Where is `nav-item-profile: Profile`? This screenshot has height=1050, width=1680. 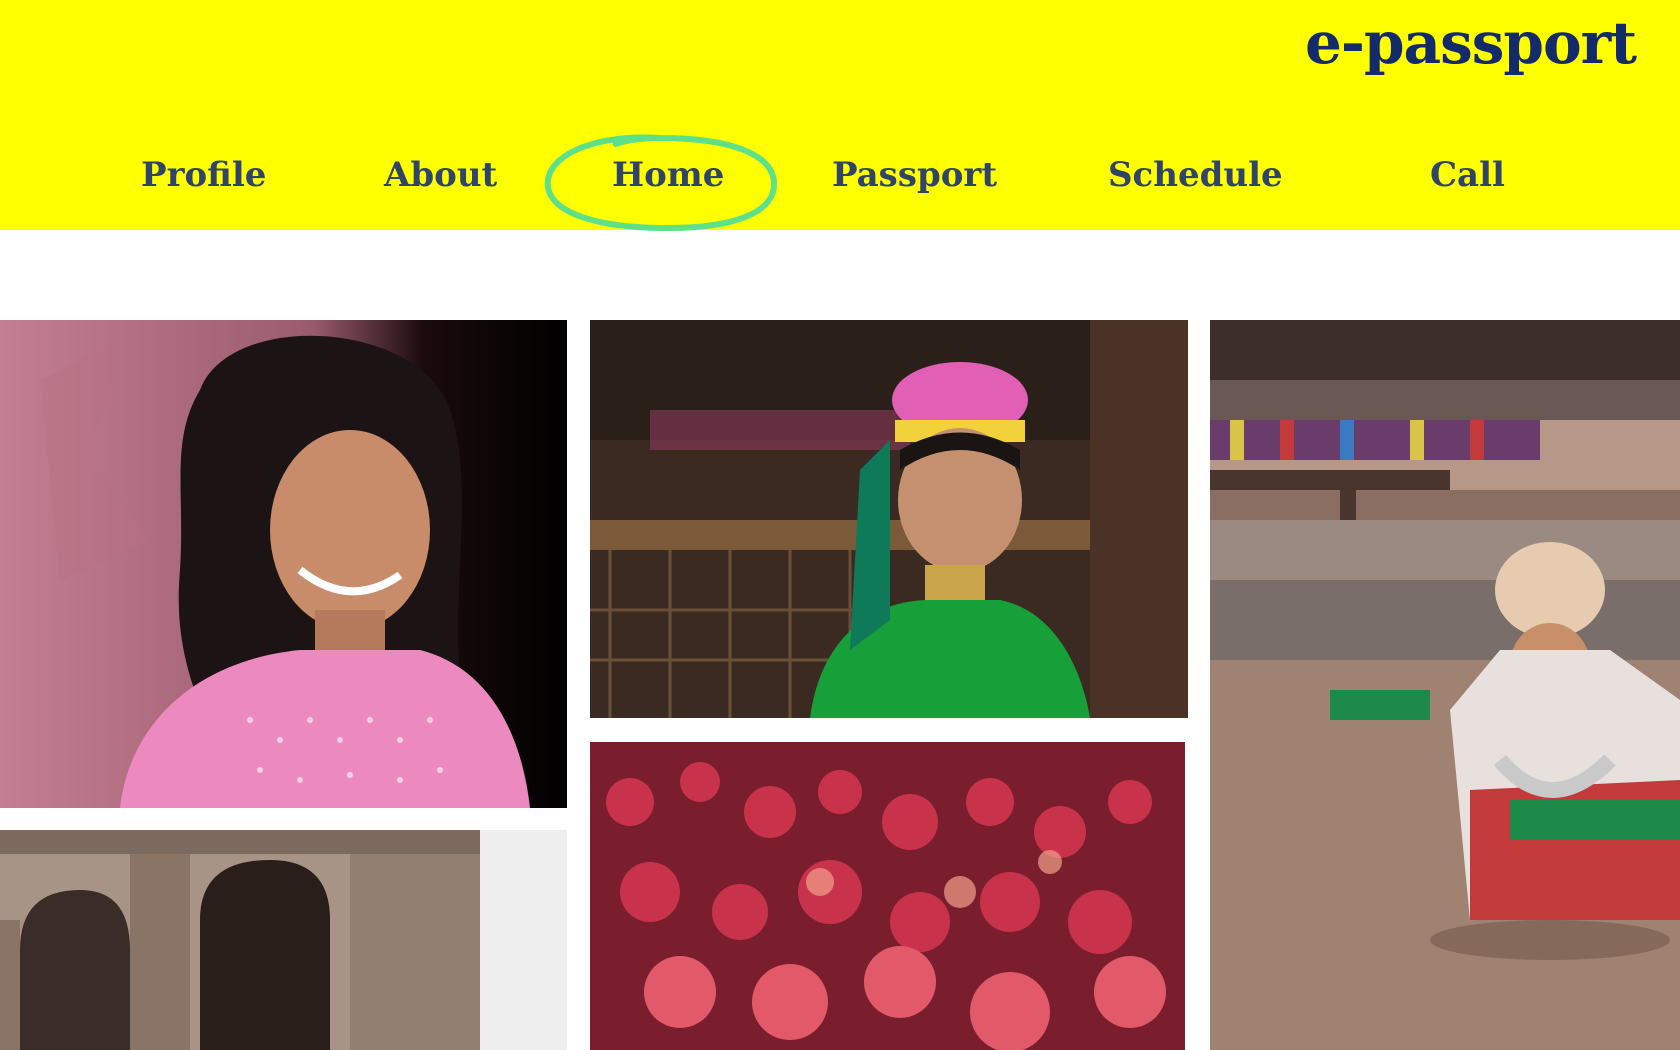 nav-item-profile: Profile is located at coordinates (203, 175).